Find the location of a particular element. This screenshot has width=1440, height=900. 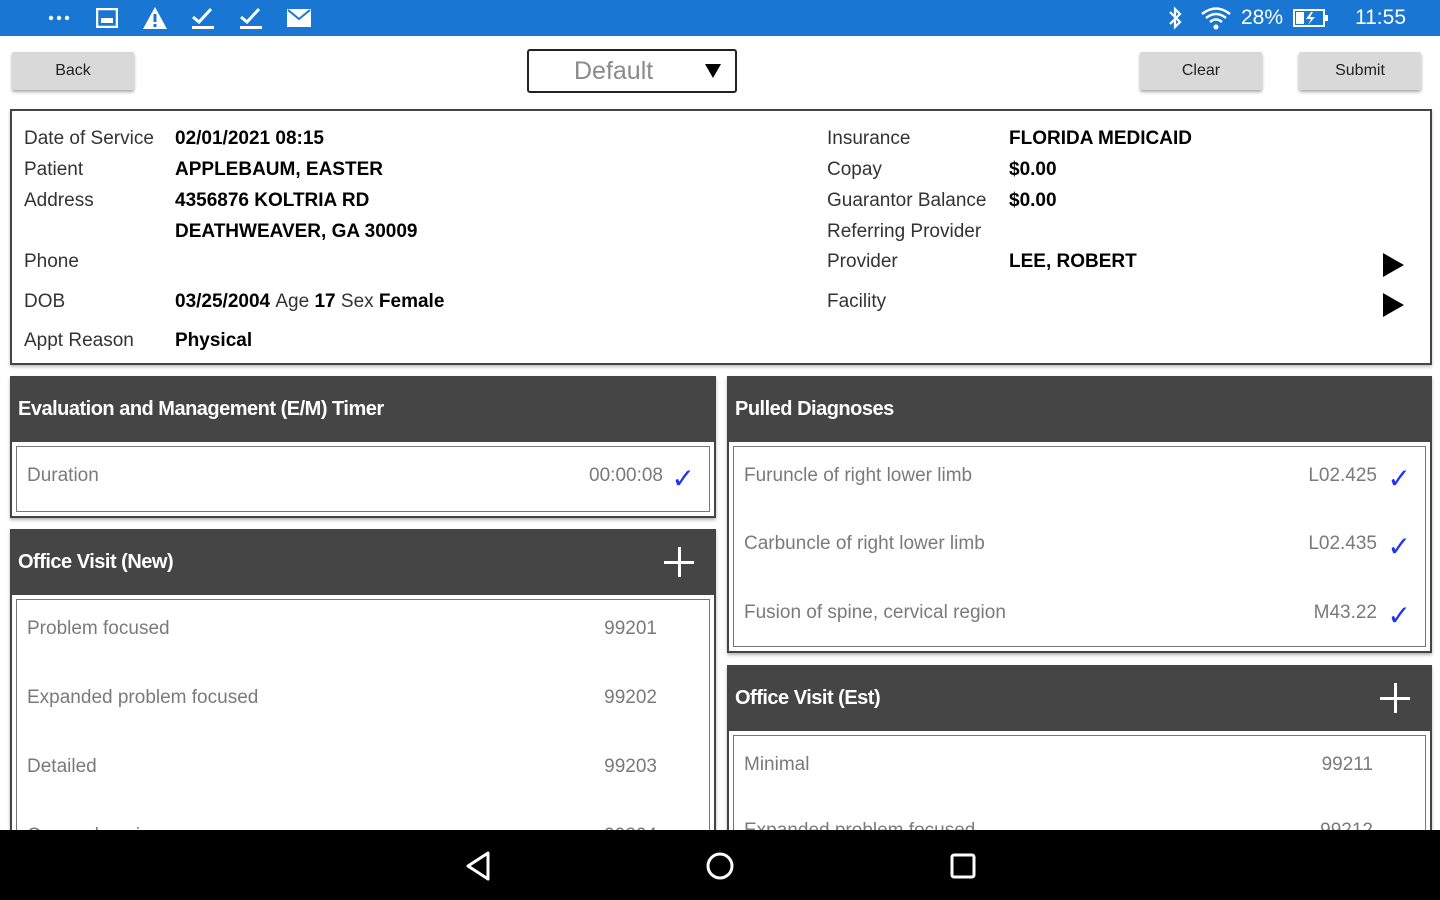

copay-label: Copay is located at coordinates (854, 169).